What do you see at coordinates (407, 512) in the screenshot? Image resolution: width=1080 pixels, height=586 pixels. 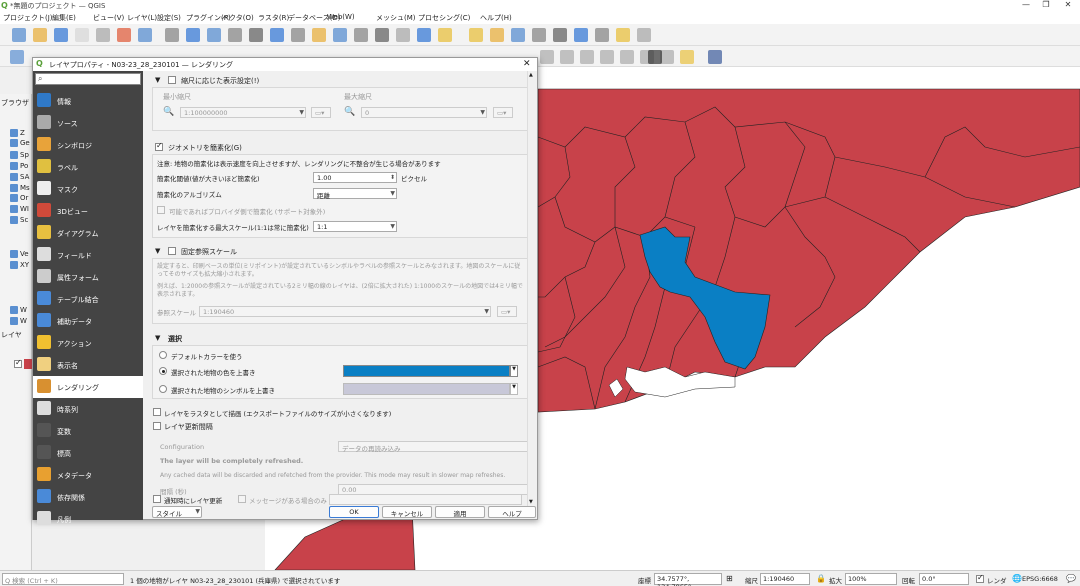 I see `cancel-button: キャンセル` at bounding box center [407, 512].